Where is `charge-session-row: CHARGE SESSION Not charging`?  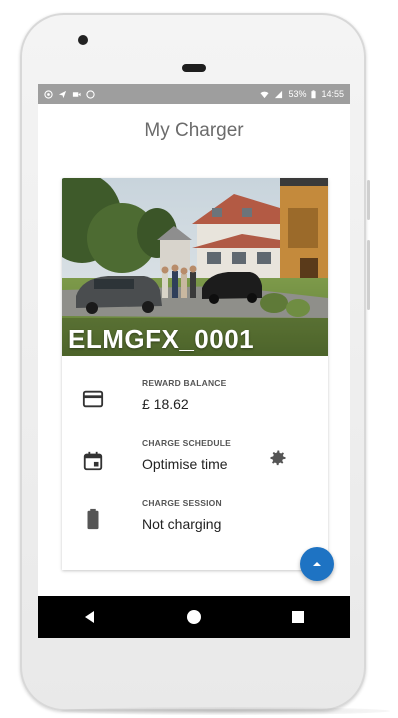 charge-session-row: CHARGE SESSION Not charging is located at coordinates (195, 520).